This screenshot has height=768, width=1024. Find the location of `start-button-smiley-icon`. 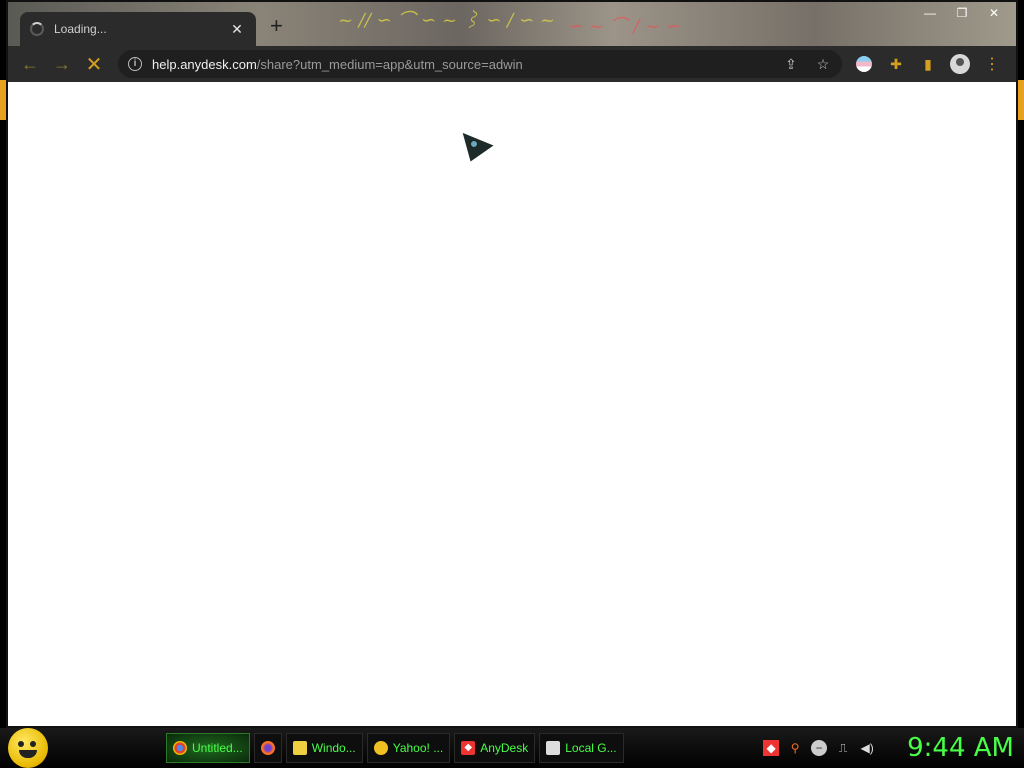

start-button-smiley-icon is located at coordinates (28, 748).